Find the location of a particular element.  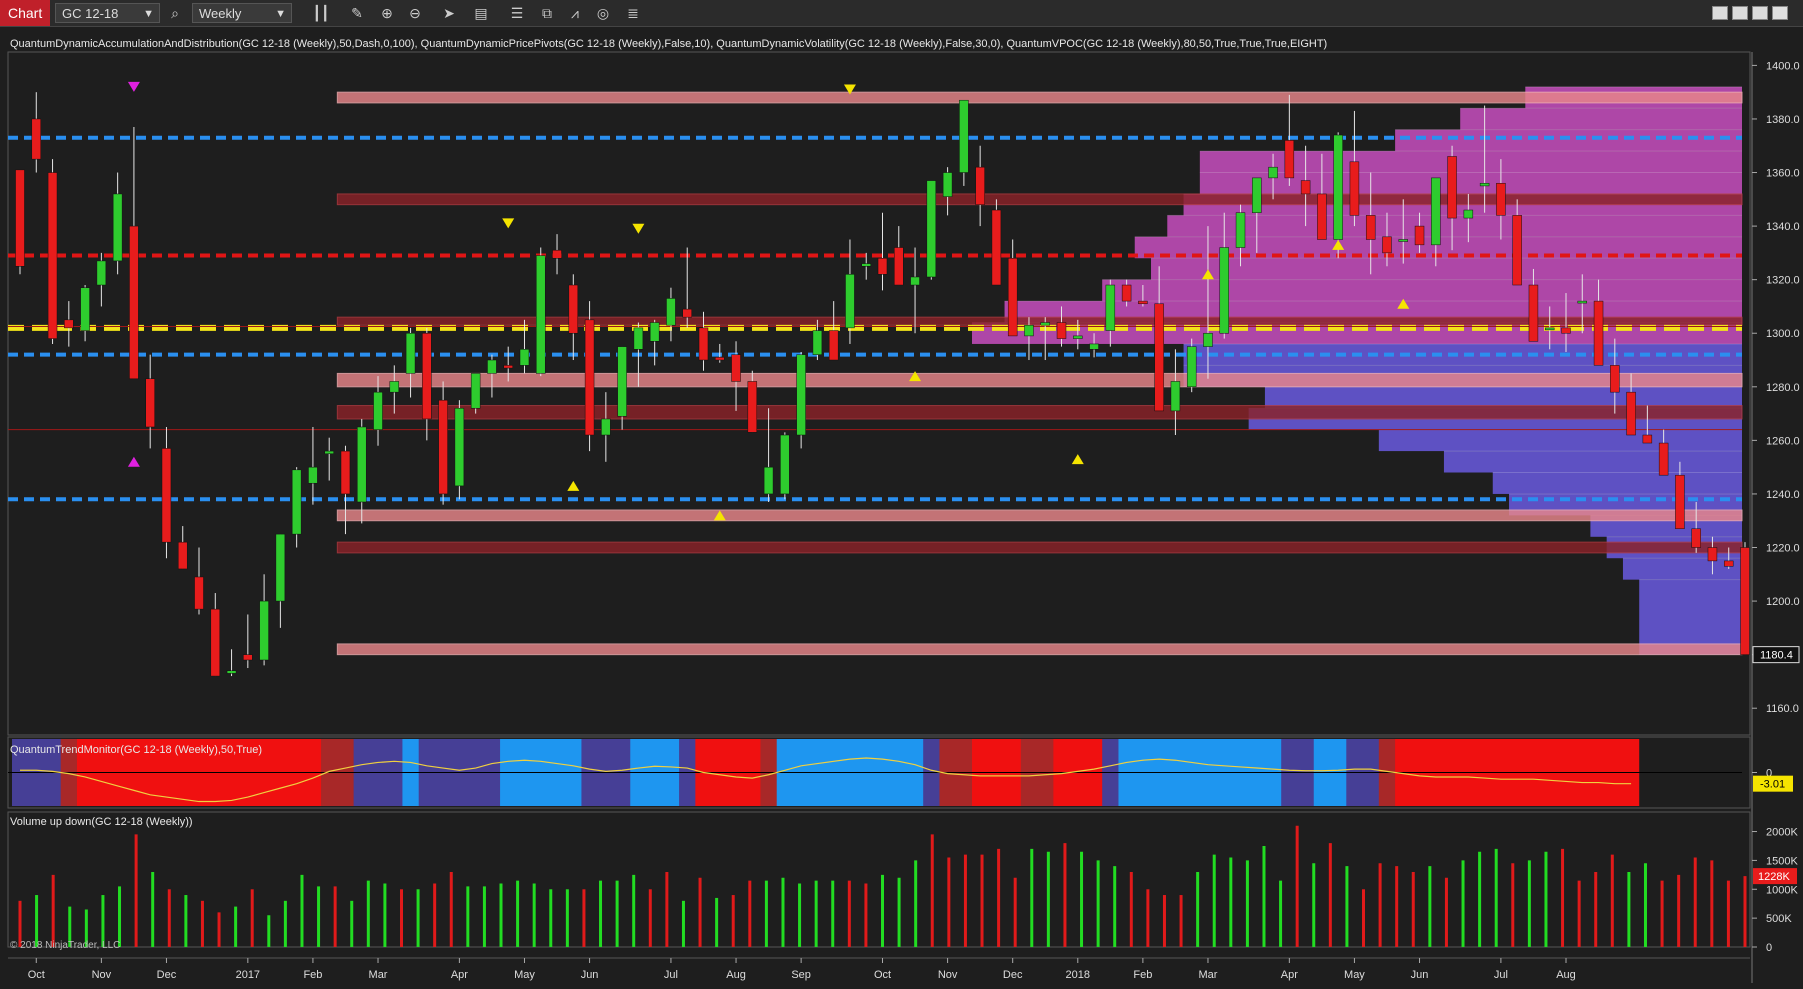

y-tick-label: 1320.0 is located at coordinates (1783, 281).